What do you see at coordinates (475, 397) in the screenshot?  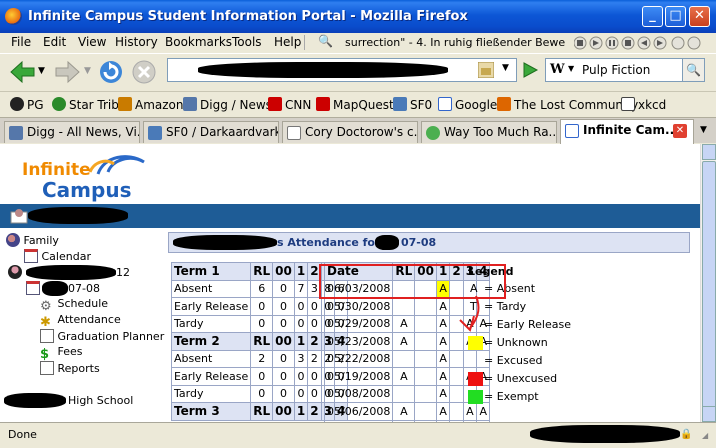 I see `legend-swatch` at bounding box center [475, 397].